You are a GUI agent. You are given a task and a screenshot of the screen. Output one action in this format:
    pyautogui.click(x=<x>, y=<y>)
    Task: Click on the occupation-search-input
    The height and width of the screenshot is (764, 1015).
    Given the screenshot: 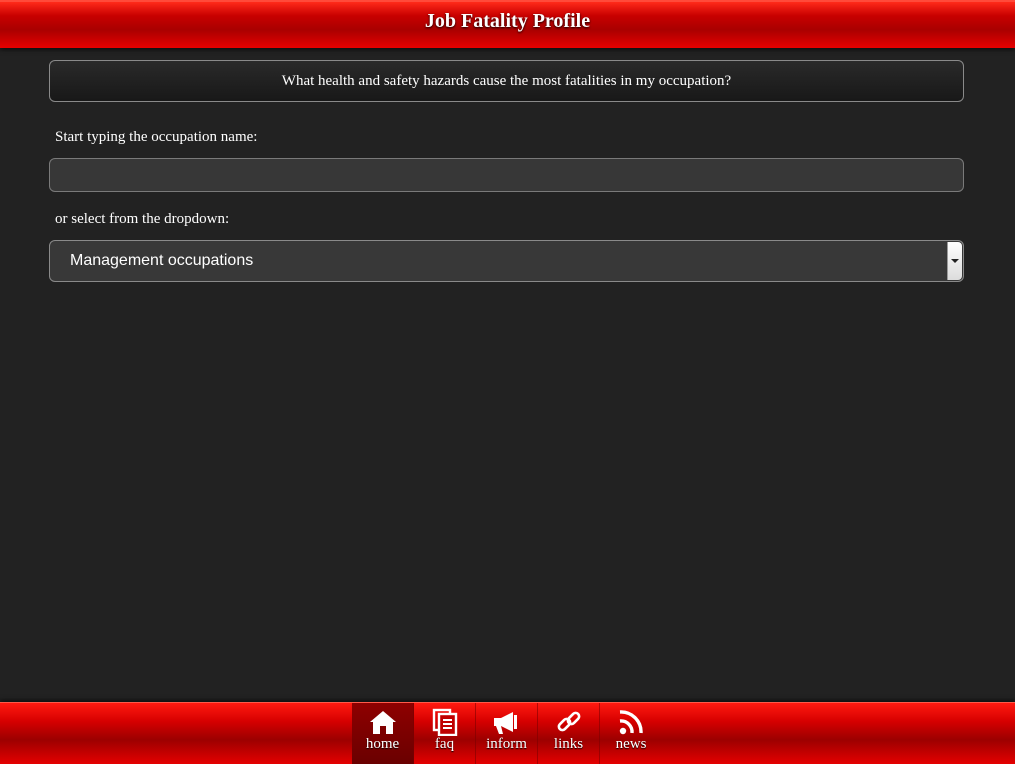 What is the action you would take?
    pyautogui.click(x=506, y=175)
    